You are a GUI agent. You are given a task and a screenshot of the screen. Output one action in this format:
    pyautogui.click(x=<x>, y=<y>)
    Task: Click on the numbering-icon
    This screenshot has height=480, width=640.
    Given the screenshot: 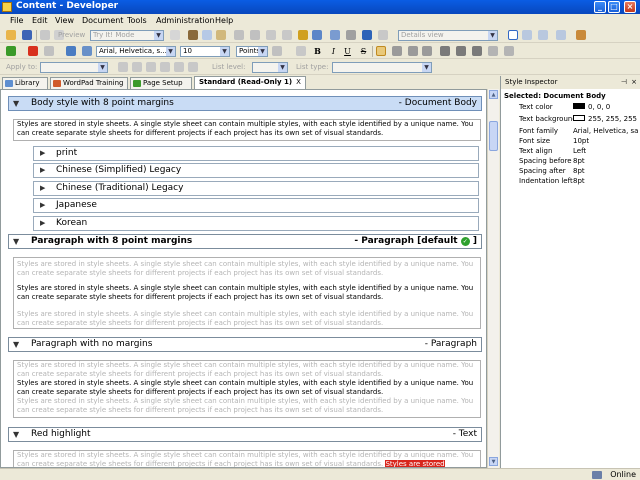 What is the action you would take?
    pyautogui.click(x=137, y=67)
    